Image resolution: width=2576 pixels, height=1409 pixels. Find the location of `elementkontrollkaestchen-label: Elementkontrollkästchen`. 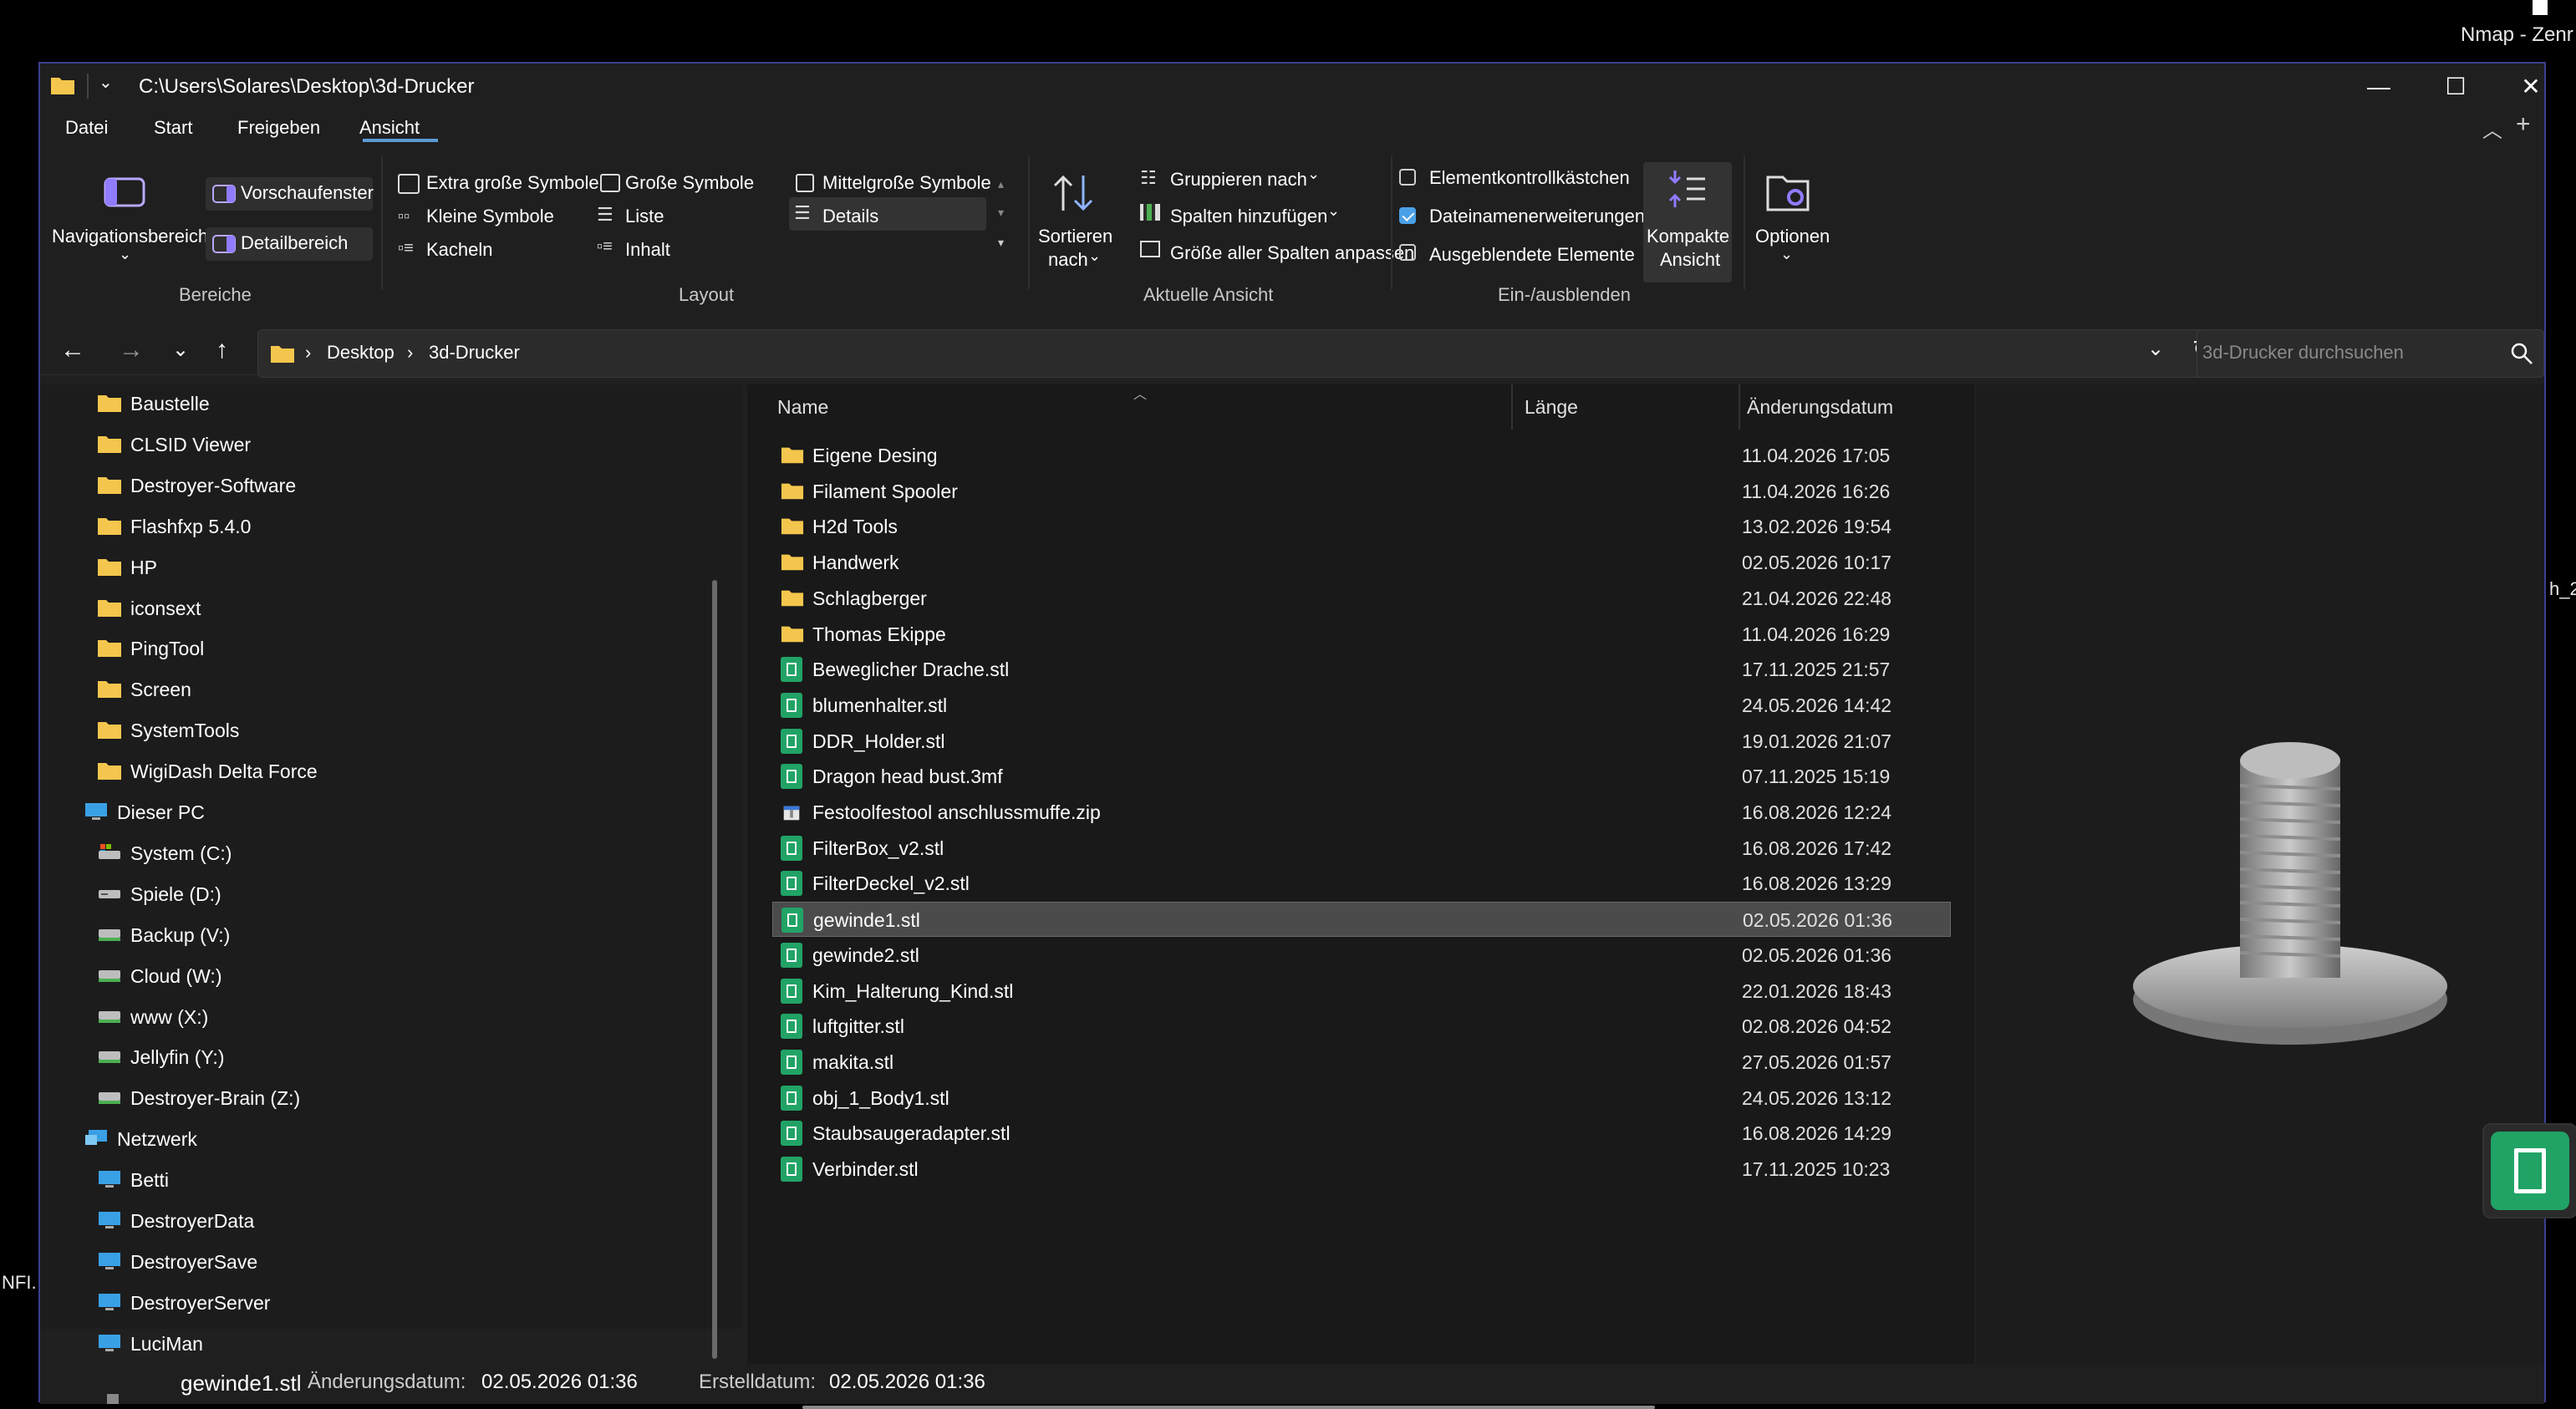

elementkontrollkaestchen-label: Elementkontrollkästchen is located at coordinates (1529, 178).